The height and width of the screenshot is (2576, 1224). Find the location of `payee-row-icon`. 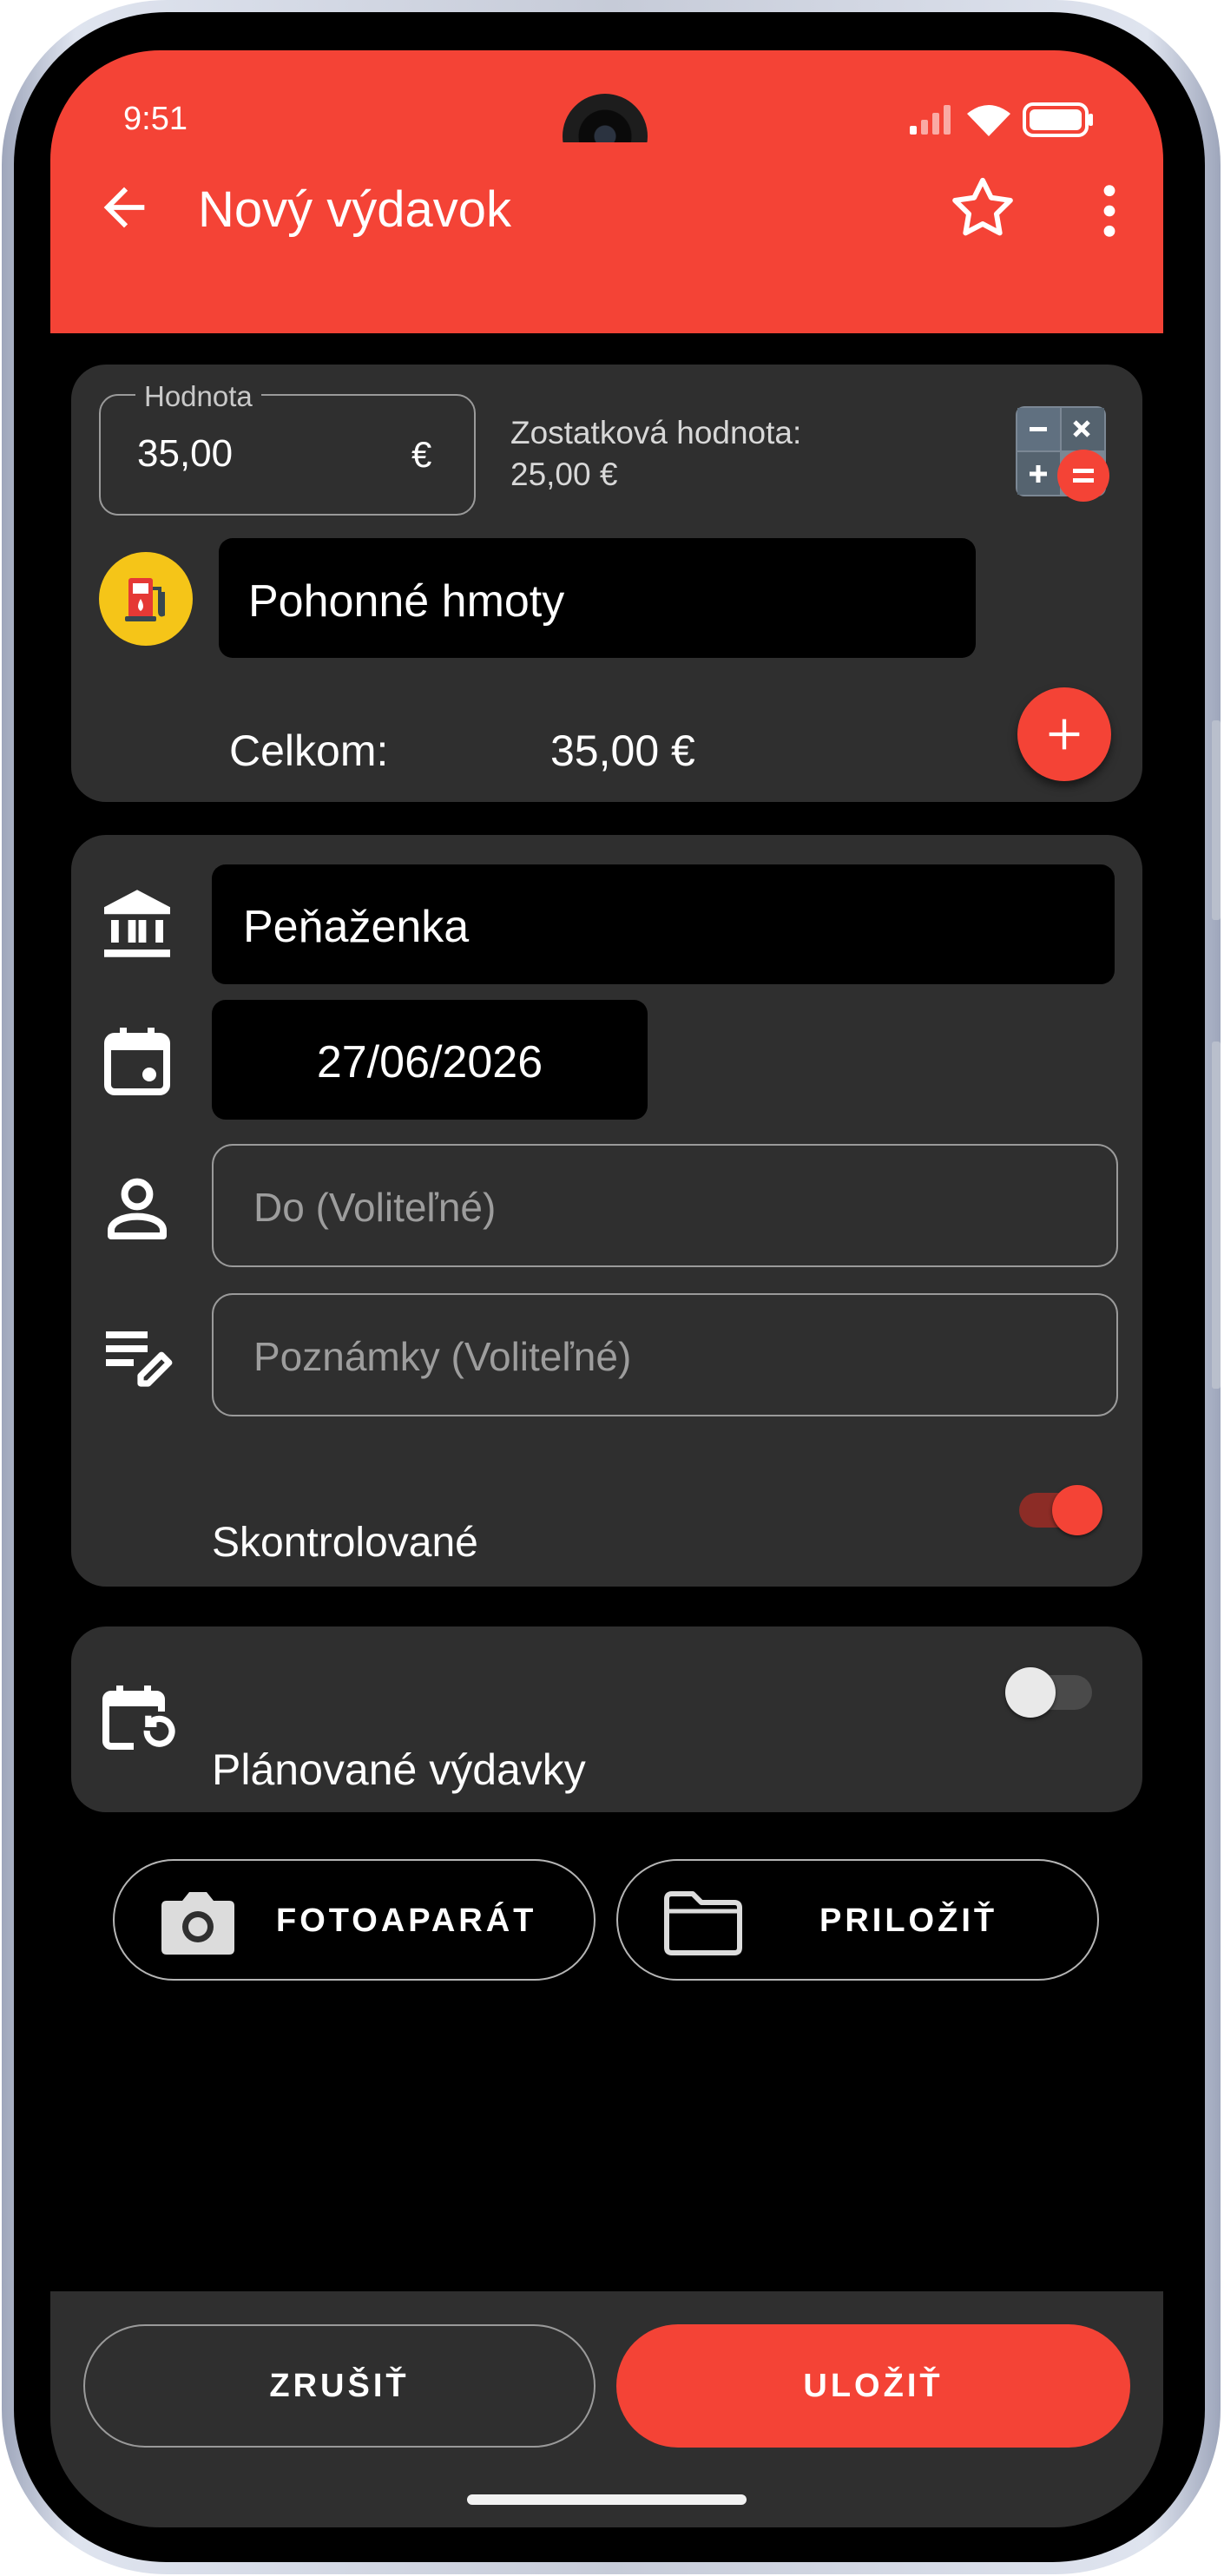

payee-row-icon is located at coordinates (137, 1208).